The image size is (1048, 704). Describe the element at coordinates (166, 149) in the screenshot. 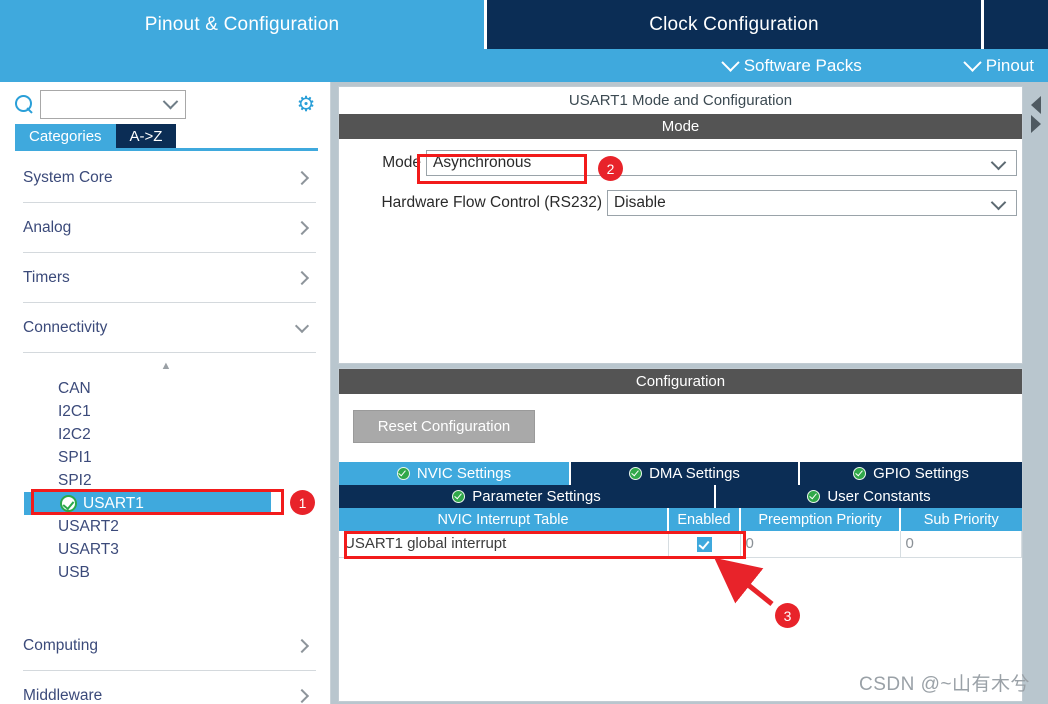

I see `sidebar-tab-underline` at that location.